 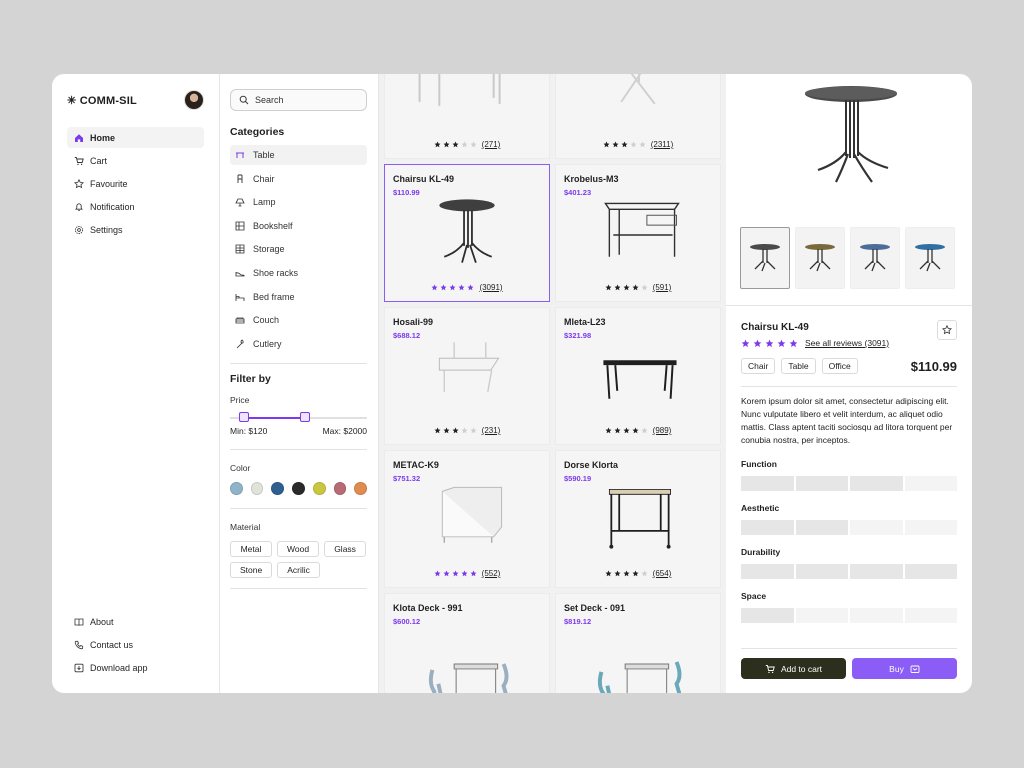 I want to click on nav-item-home: Home, so click(x=135, y=137).